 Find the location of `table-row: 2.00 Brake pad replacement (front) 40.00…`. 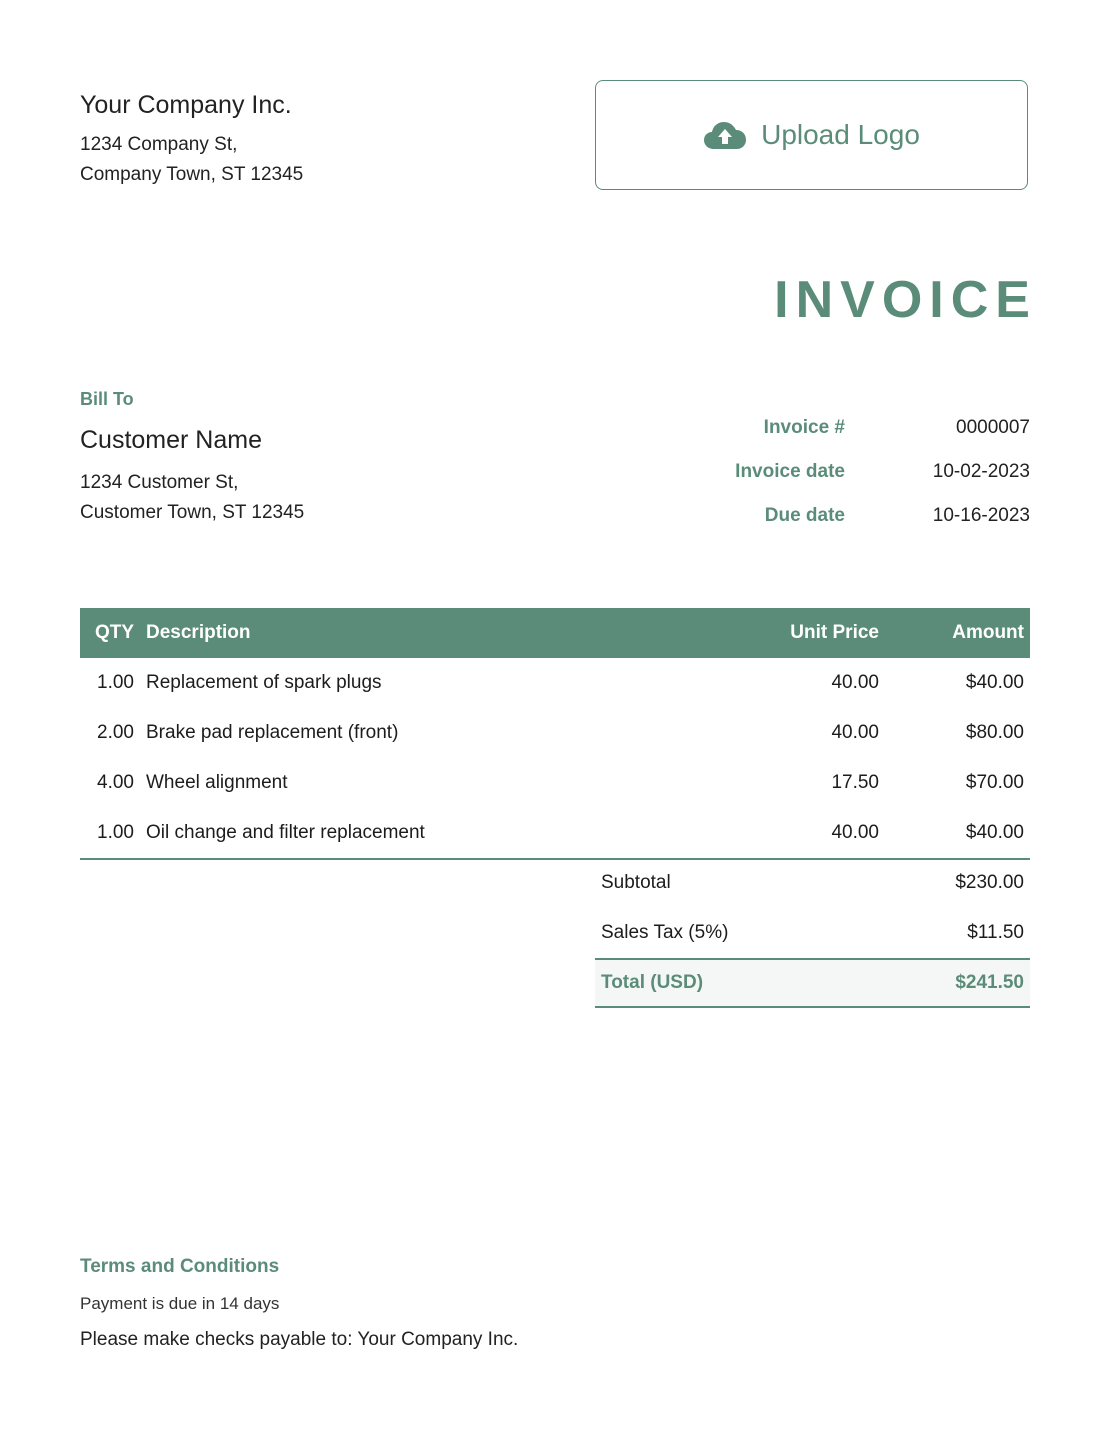

table-row: 2.00 Brake pad replacement (front) 40.00… is located at coordinates (555, 733).